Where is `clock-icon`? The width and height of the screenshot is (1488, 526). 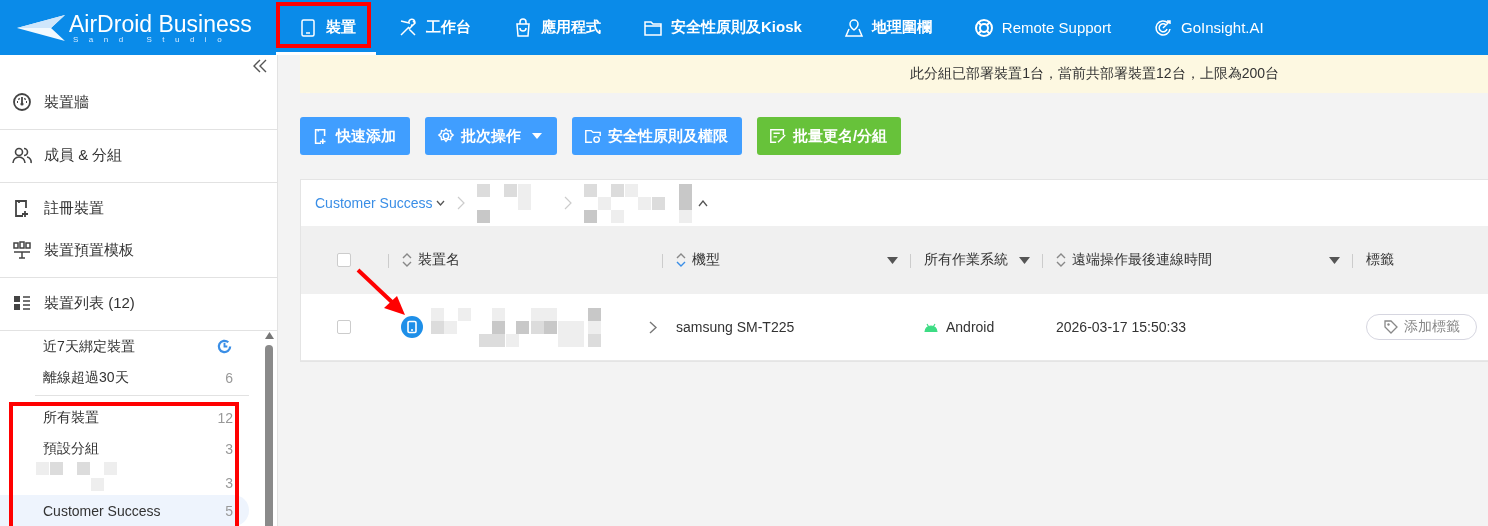
clock-icon is located at coordinates (224, 346).